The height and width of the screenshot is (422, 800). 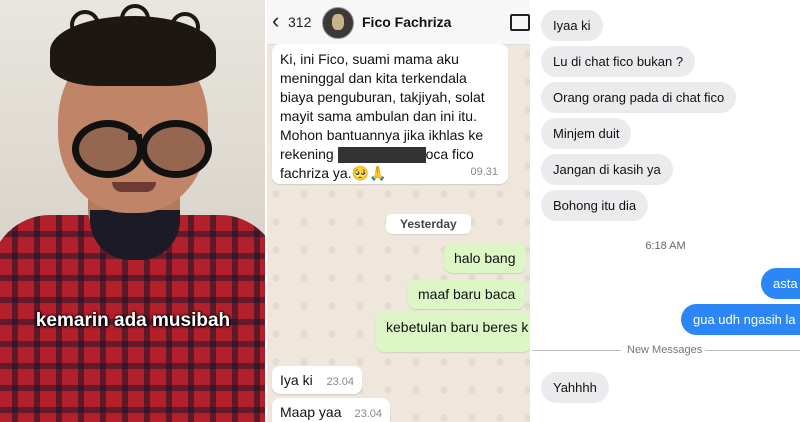 What do you see at coordinates (378, 116) in the screenshot?
I see `message-line: mayit sama ambulan dan ini itu.` at bounding box center [378, 116].